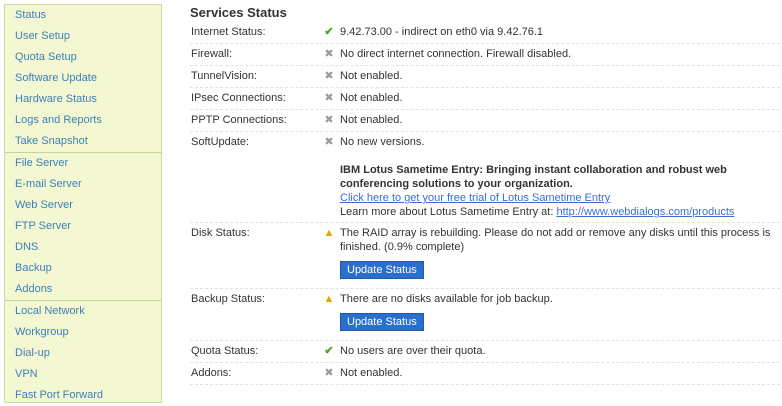 This screenshot has width=782, height=406. I want to click on sidebar-item-dns: DNS, so click(83, 247).